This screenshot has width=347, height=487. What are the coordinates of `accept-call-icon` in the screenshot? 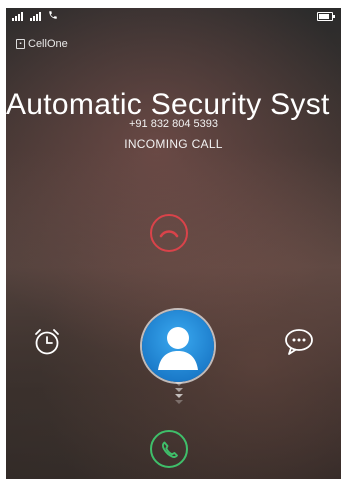 It's located at (169, 449).